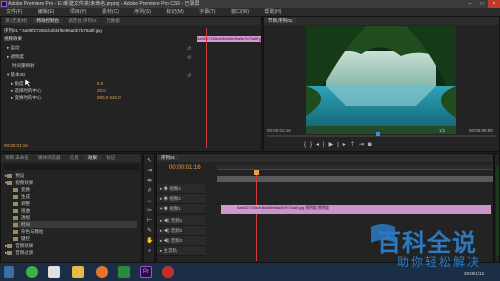 This screenshot has height=281, width=500. Describe the element at coordinates (19, 252) in the screenshot. I see `effects-folder-audio-transitions: ▸ 音频过渡` at that location.